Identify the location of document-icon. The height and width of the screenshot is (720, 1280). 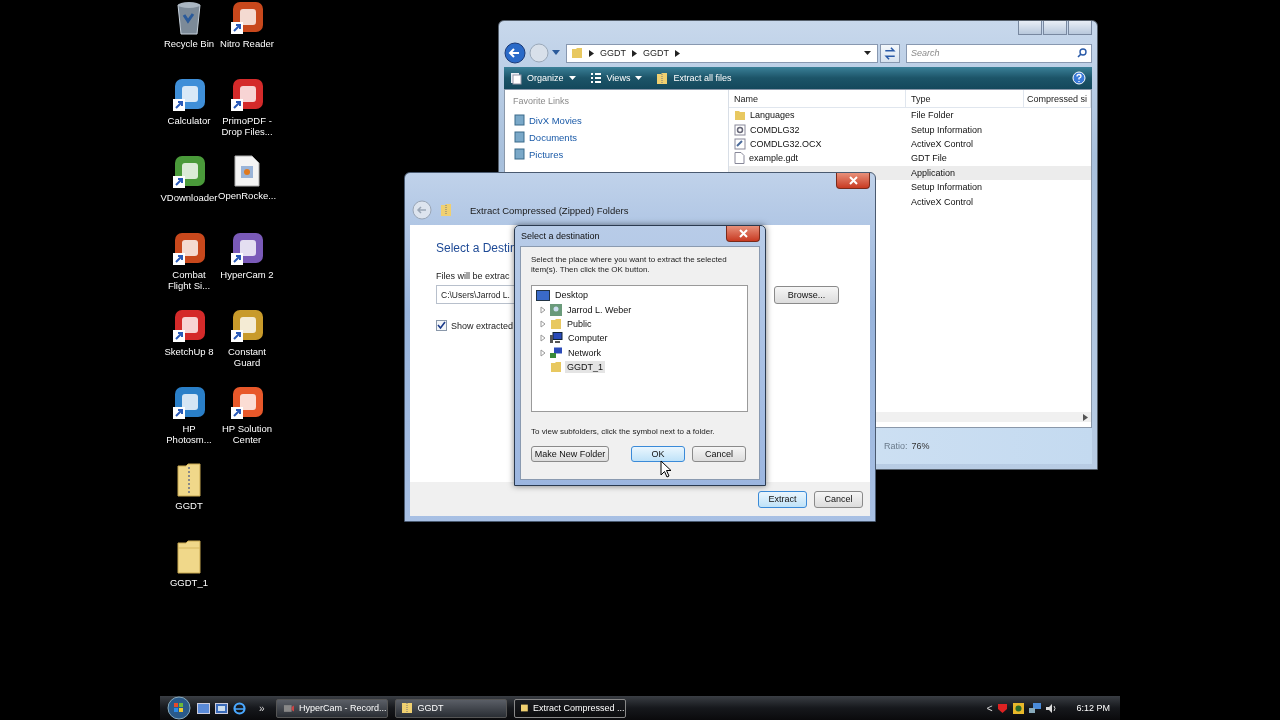
(247, 171).